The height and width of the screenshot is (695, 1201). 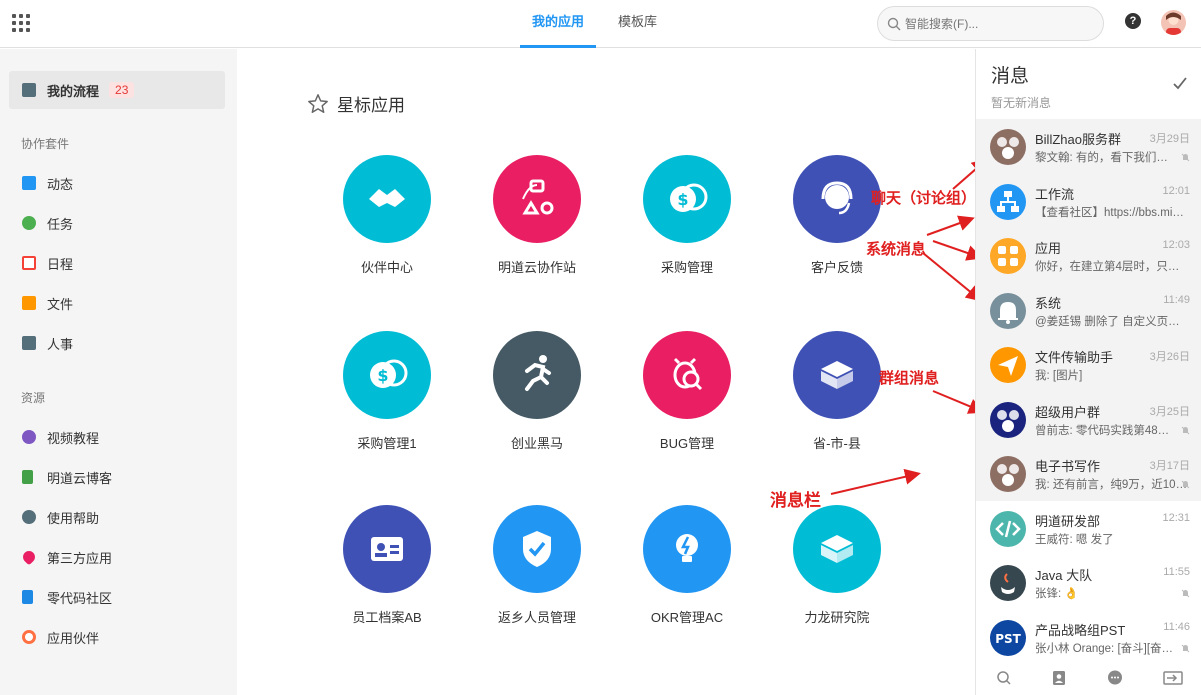 What do you see at coordinates (558, 24) in the screenshot?
I see `tab-my-apps: 我的应用` at bounding box center [558, 24].